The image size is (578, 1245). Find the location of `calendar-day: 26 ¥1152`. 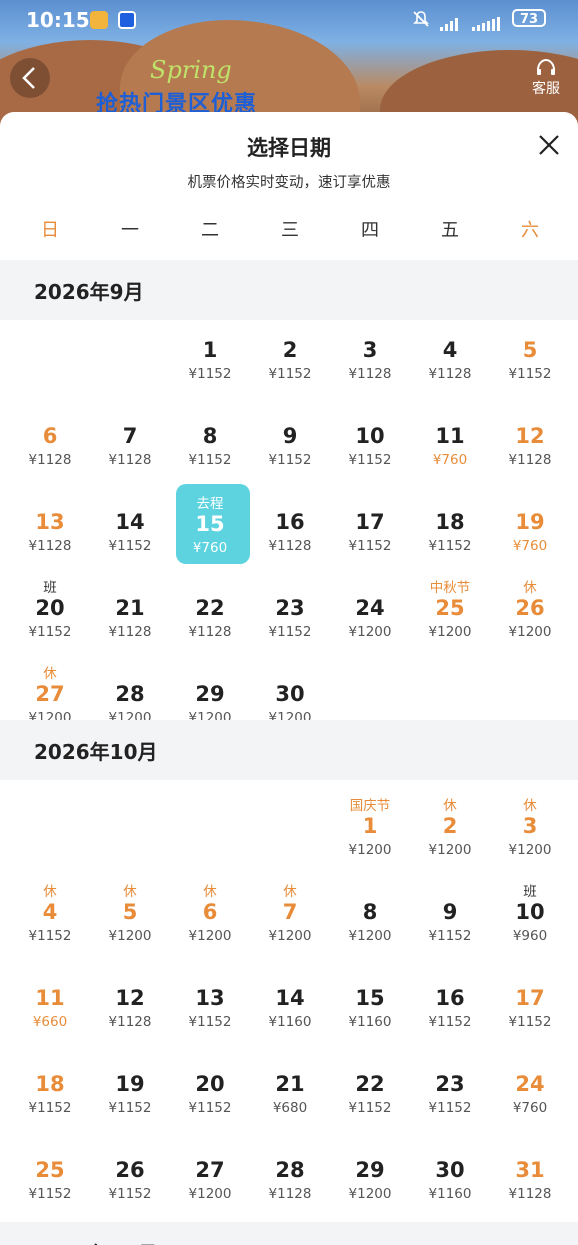

calendar-day: 26 ¥1152 is located at coordinates (130, 1175).